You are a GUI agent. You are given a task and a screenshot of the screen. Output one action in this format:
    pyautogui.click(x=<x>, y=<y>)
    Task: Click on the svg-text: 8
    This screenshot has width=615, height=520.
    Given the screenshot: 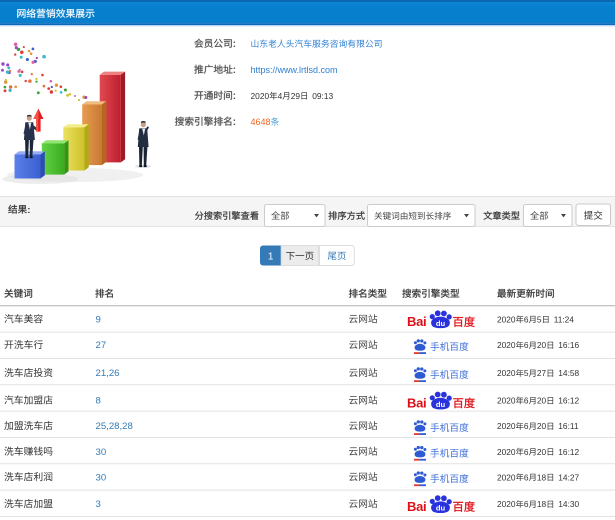 What is the action you would take?
    pyautogui.click(x=98, y=401)
    